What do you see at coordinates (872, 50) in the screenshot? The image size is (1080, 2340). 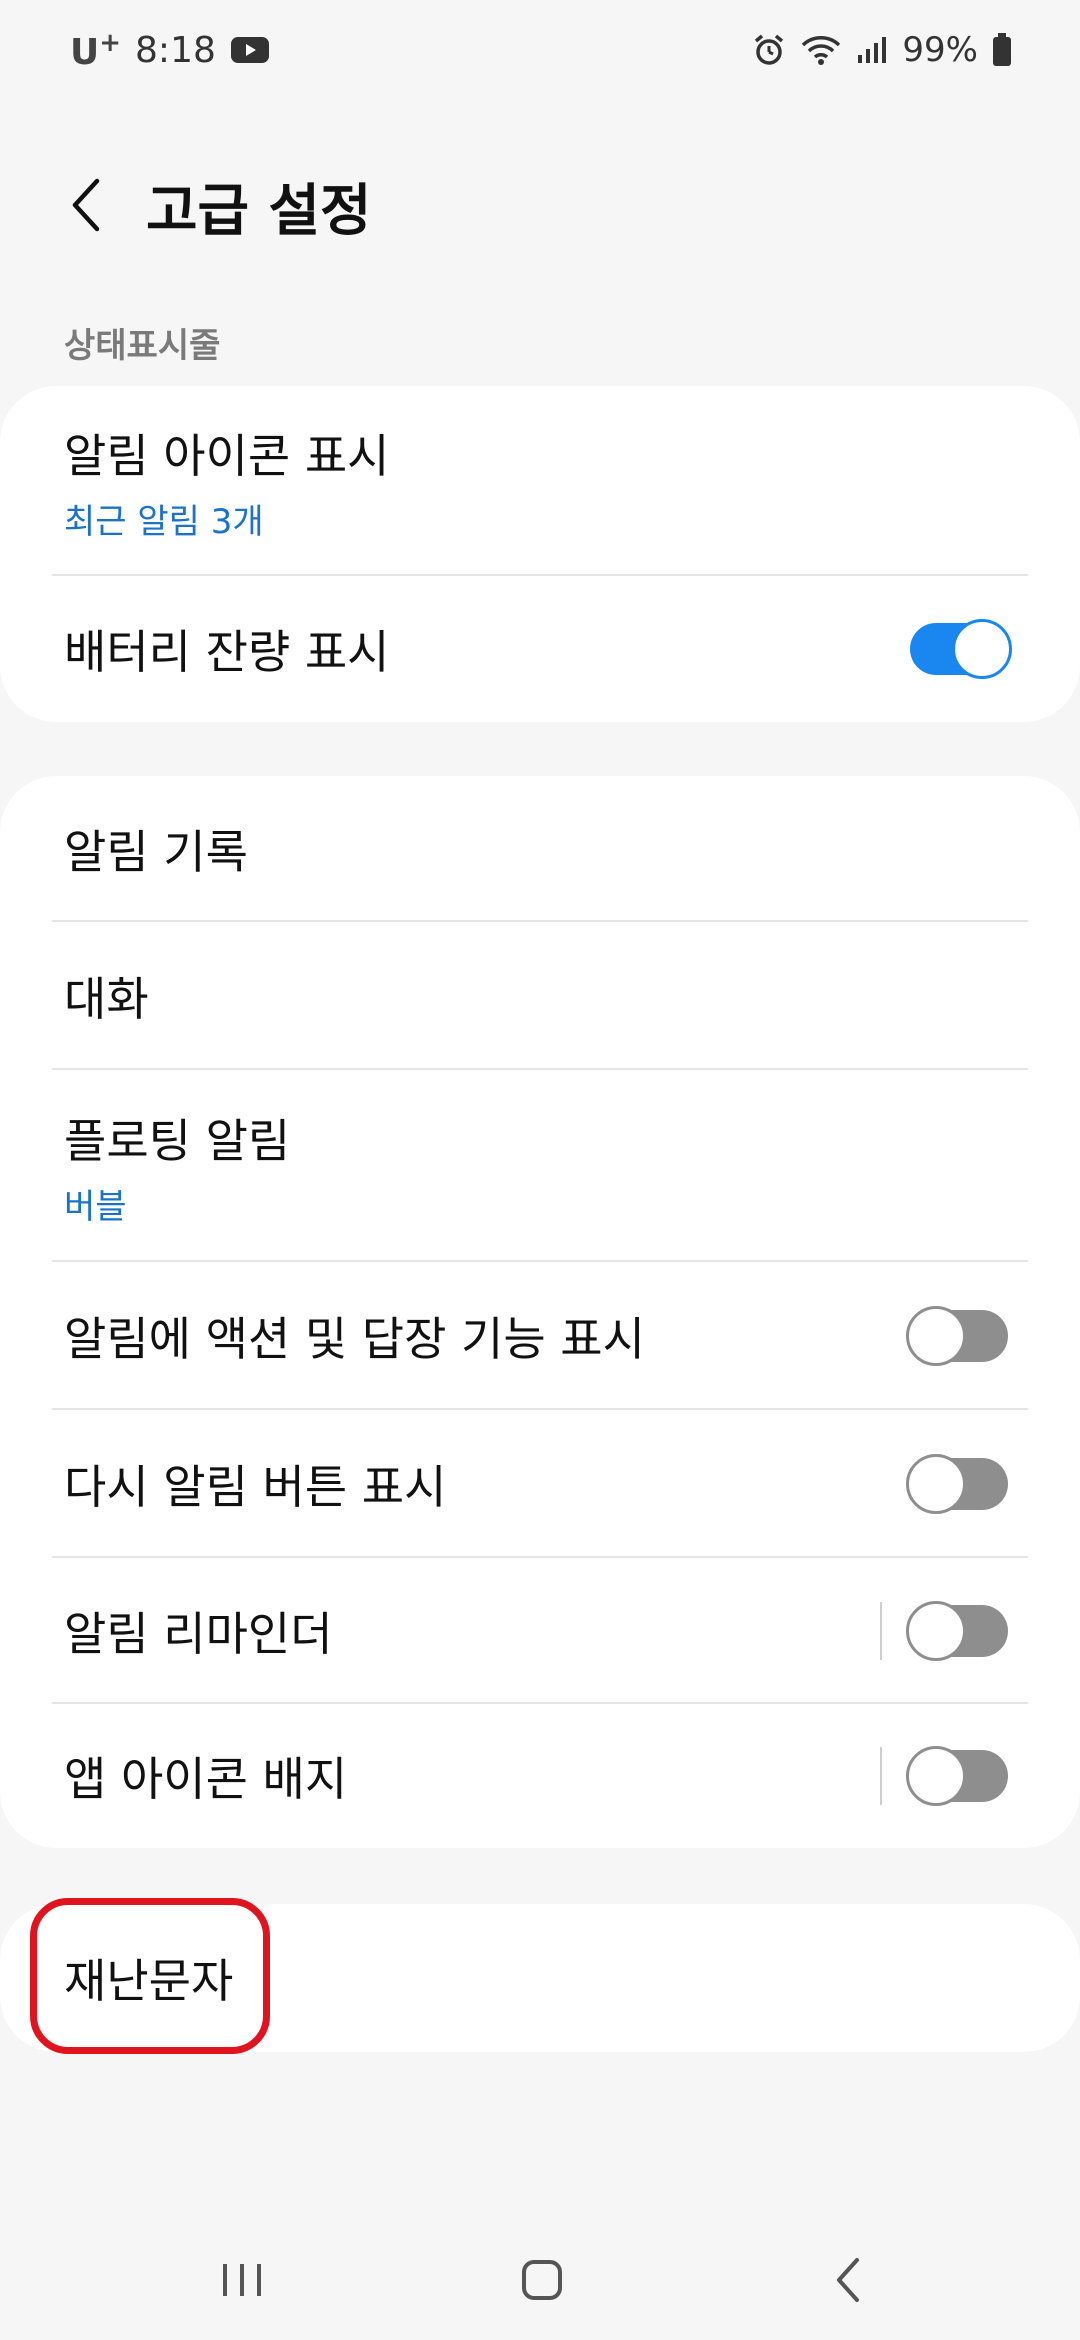 I see `signal-icon` at bounding box center [872, 50].